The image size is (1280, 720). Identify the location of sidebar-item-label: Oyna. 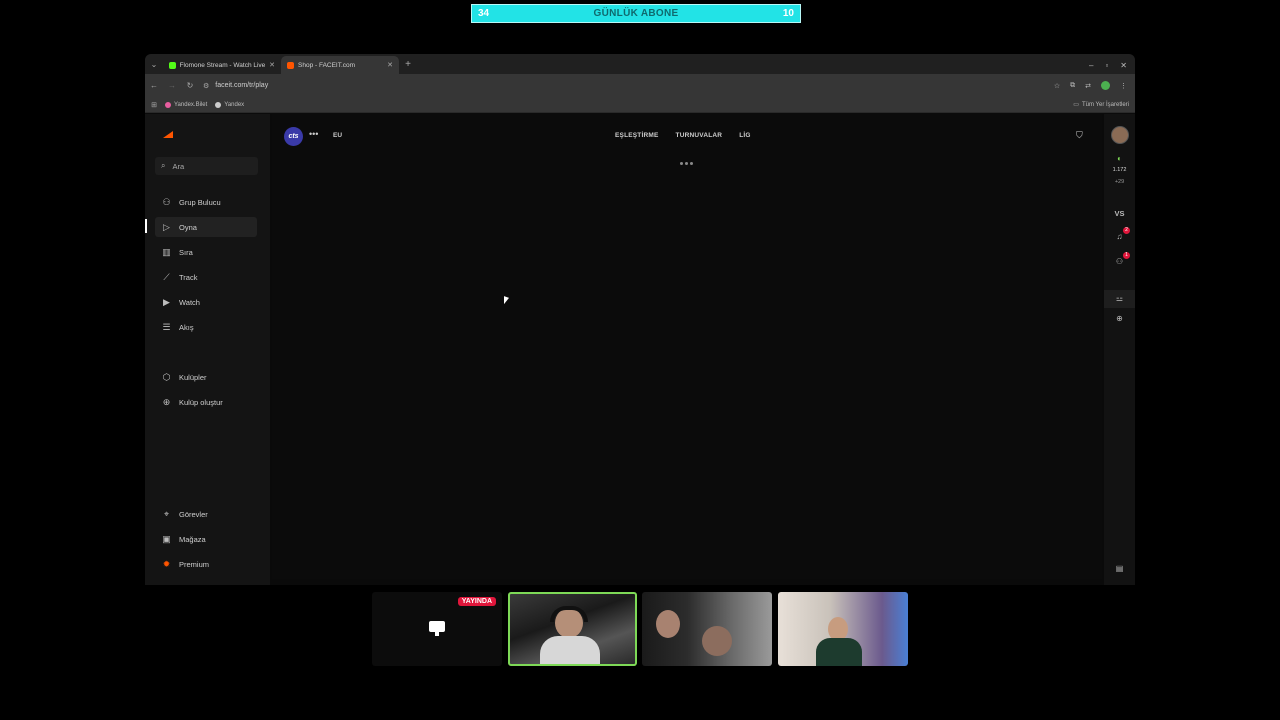
(188, 227).